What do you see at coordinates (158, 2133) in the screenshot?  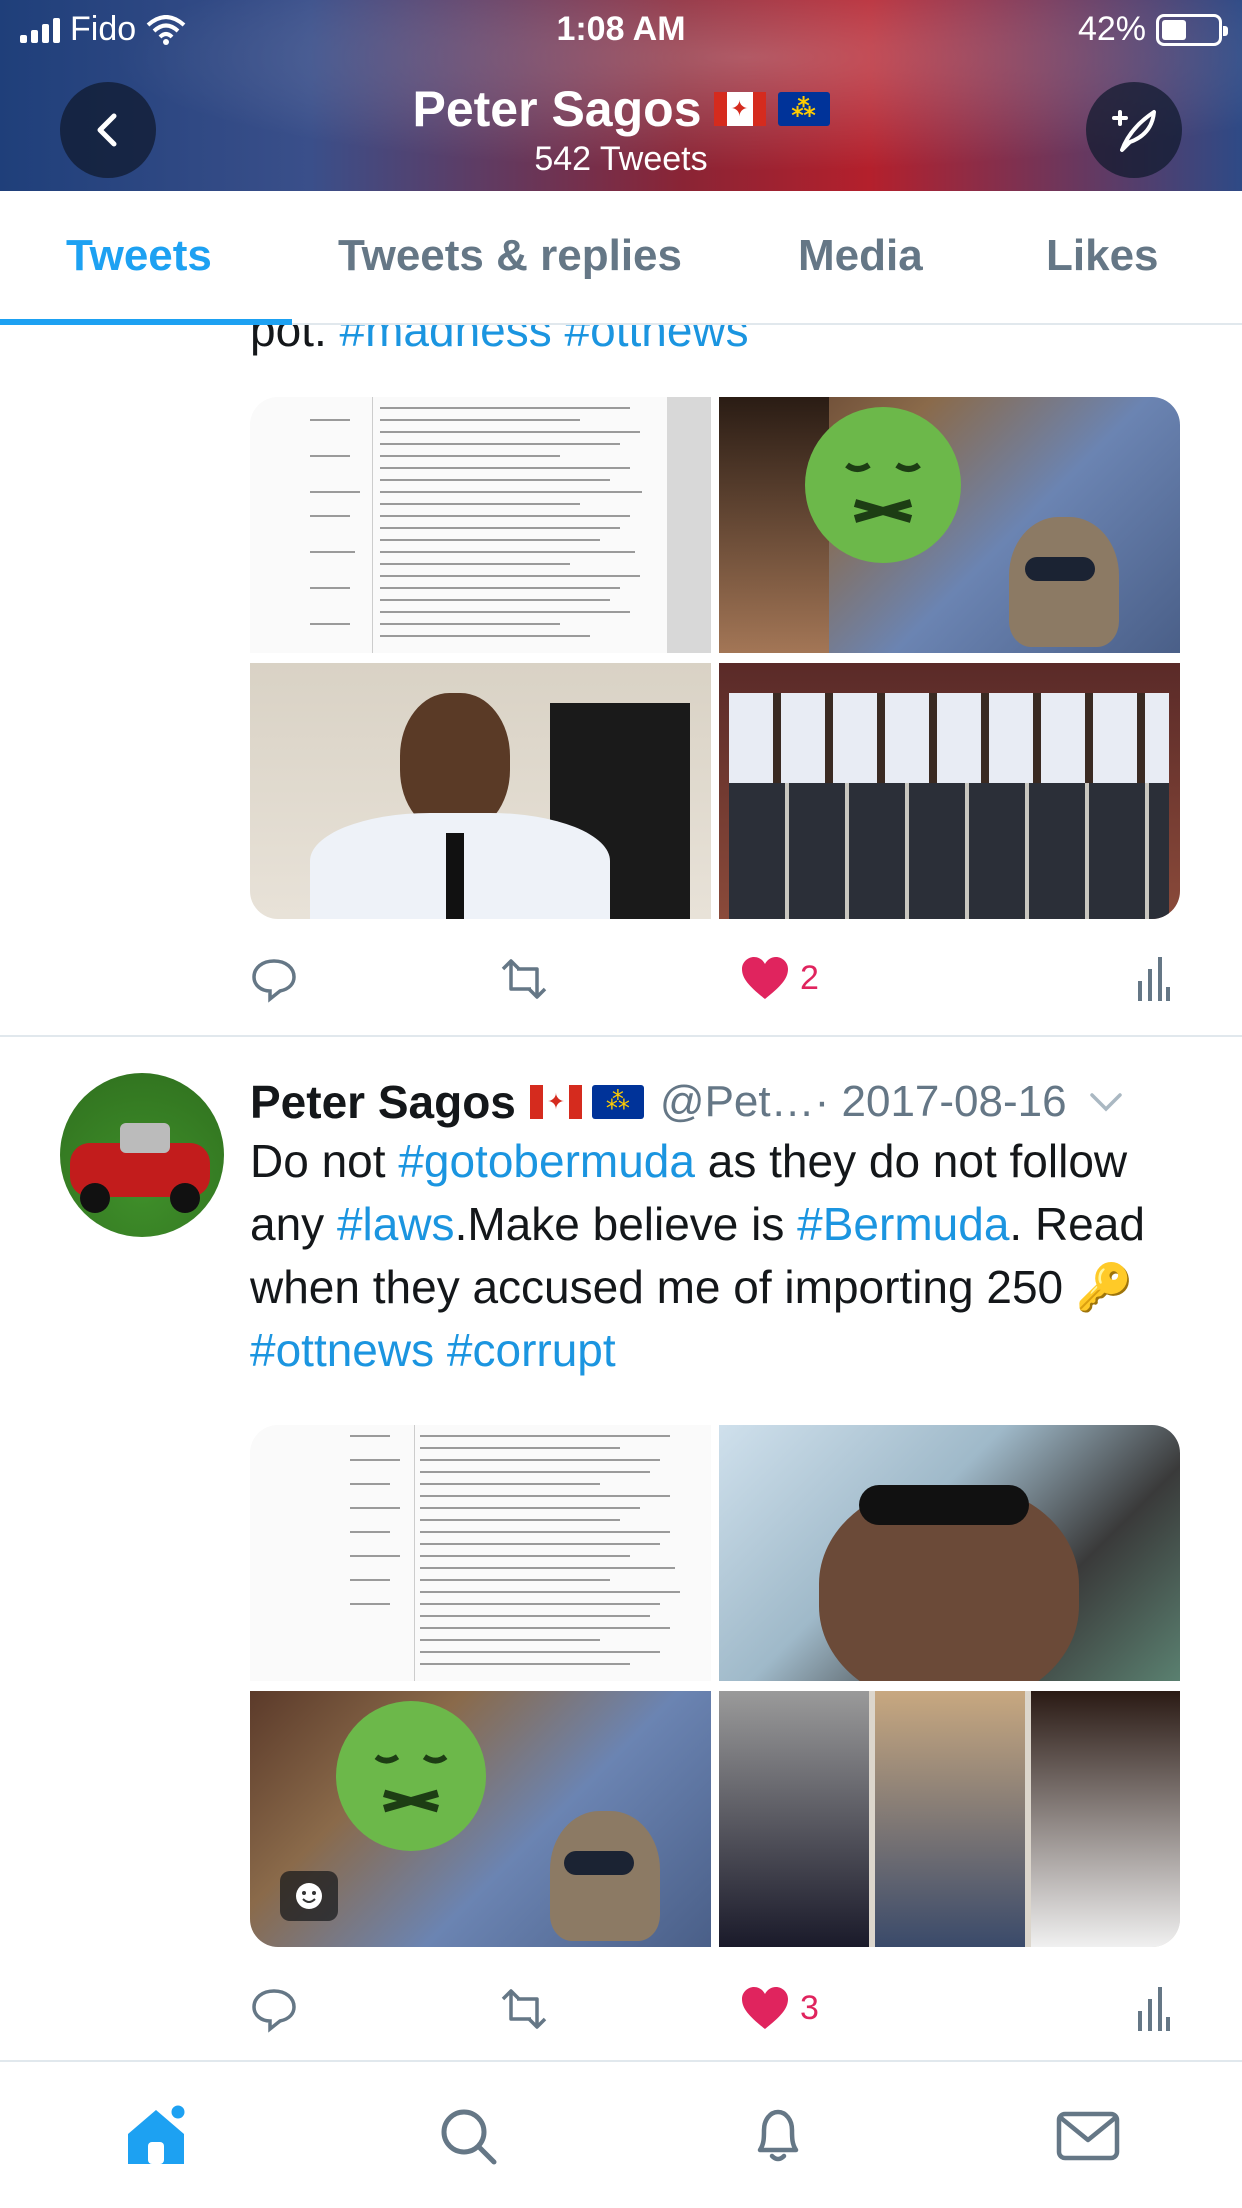 I see `home-icon` at bounding box center [158, 2133].